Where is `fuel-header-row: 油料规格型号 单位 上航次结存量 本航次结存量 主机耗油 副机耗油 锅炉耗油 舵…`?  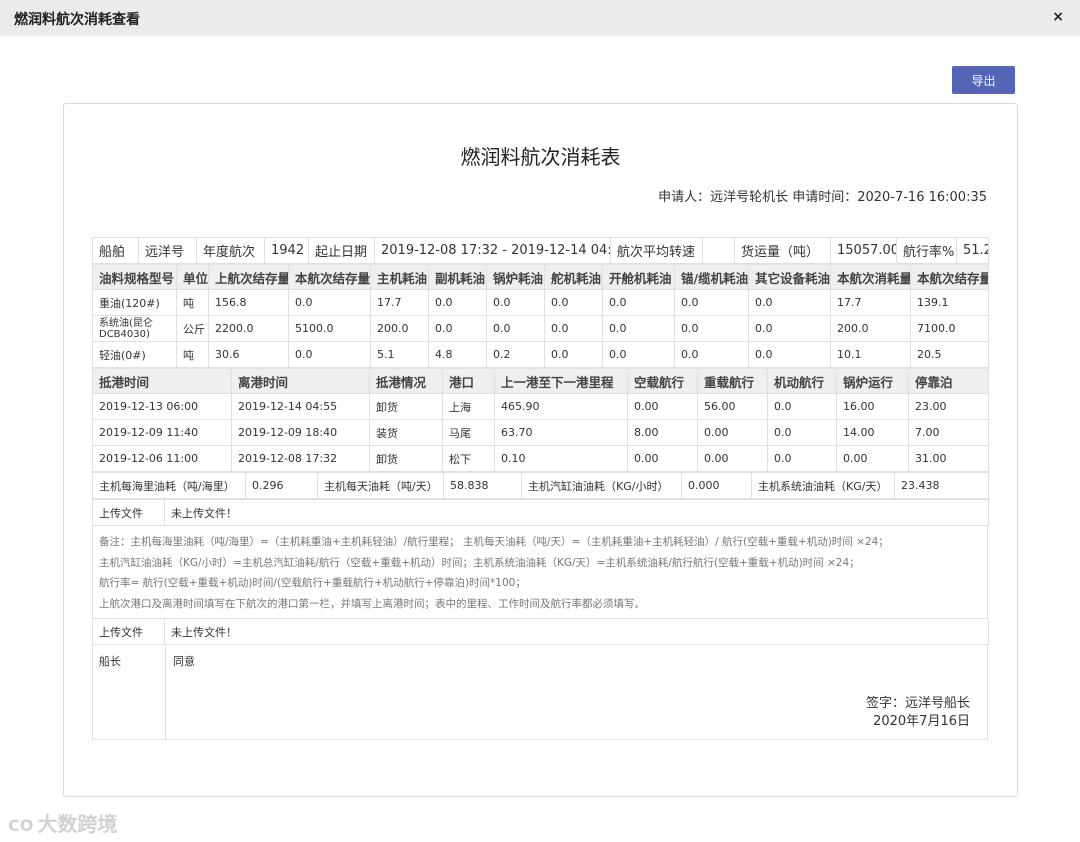
fuel-header-row: 油料规格型号 单位 上航次结存量 本航次结存量 主机耗油 副机耗油 锅炉耗油 舵… is located at coordinates (540, 277).